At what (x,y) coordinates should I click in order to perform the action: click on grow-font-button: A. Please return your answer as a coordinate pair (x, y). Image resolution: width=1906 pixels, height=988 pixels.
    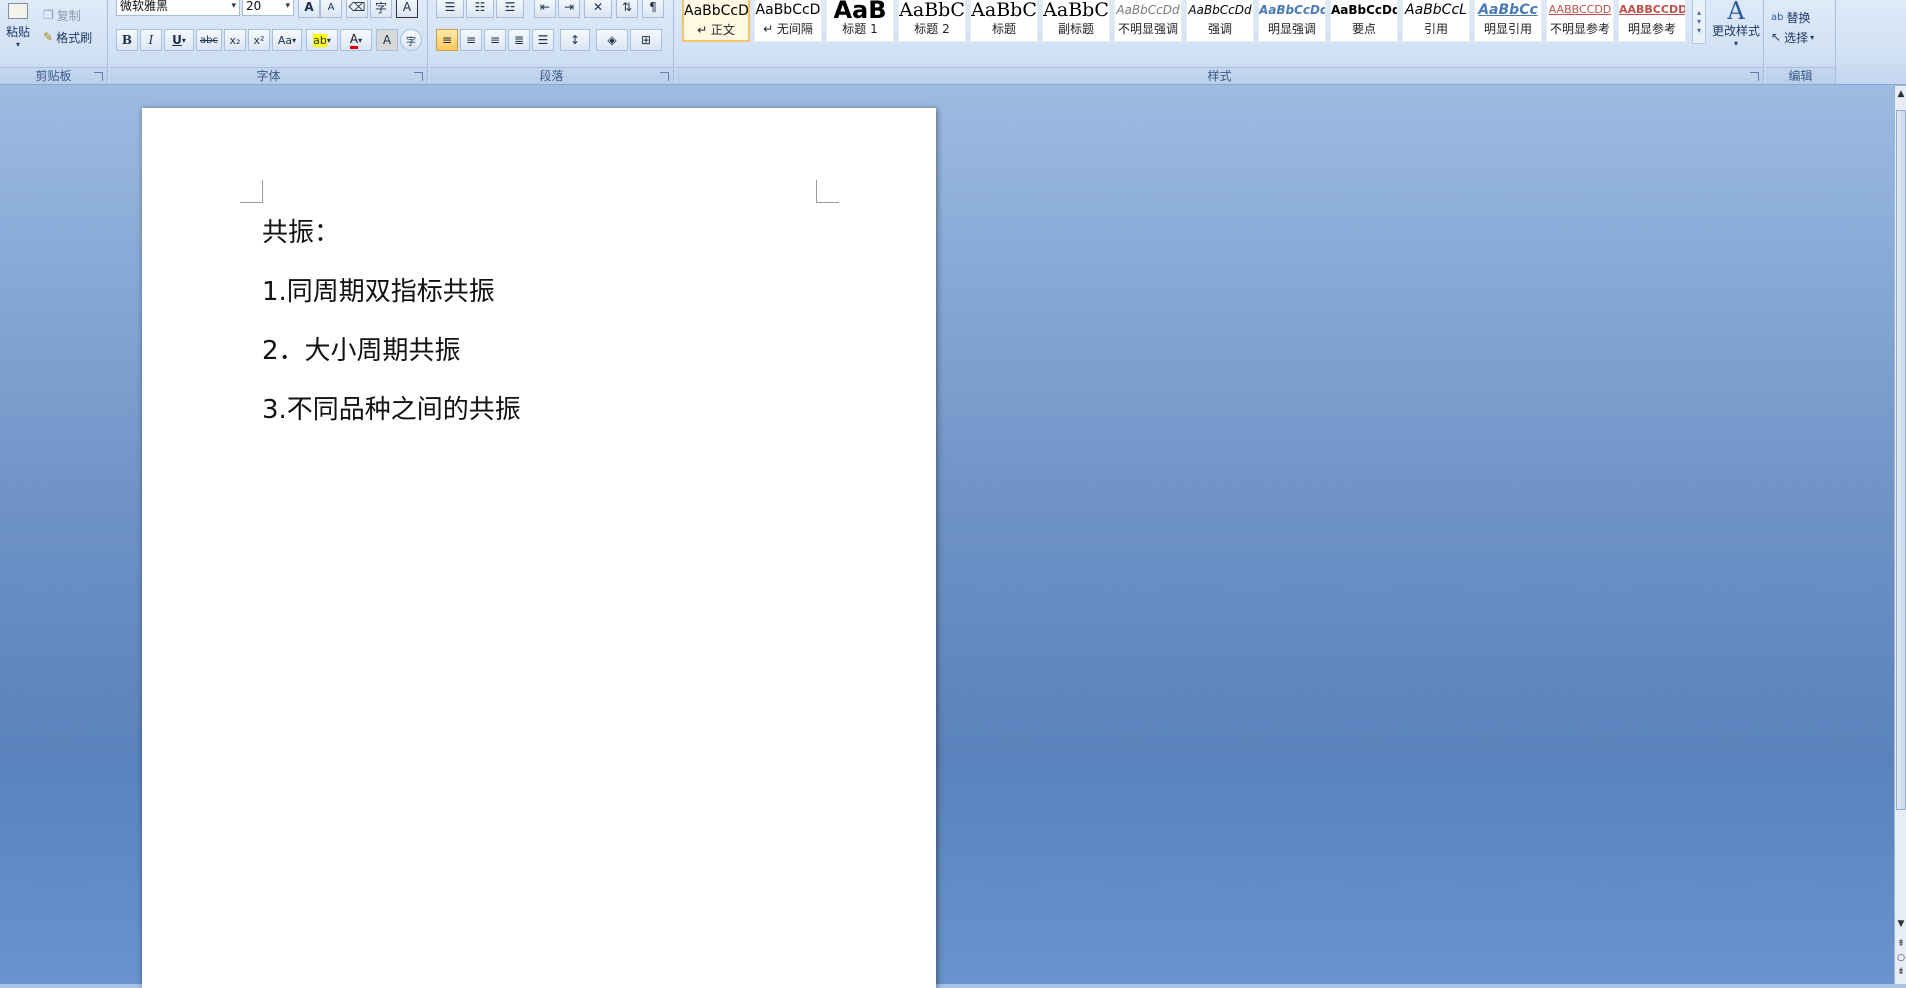
    Looking at the image, I should click on (309, 9).